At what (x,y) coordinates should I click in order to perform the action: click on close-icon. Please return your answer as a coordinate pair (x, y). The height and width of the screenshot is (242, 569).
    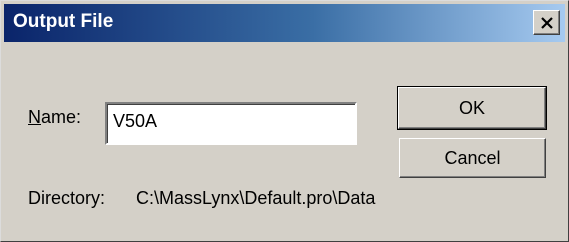
    Looking at the image, I should click on (546, 22).